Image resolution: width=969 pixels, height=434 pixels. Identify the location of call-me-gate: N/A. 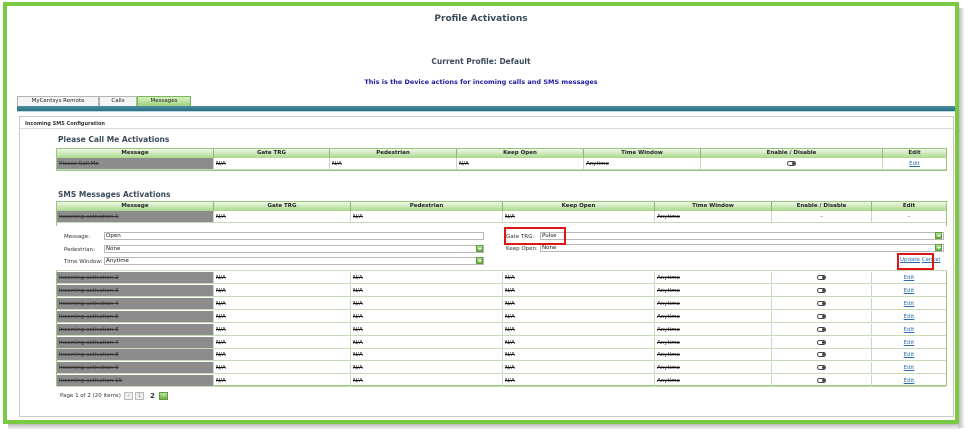
(272, 164).